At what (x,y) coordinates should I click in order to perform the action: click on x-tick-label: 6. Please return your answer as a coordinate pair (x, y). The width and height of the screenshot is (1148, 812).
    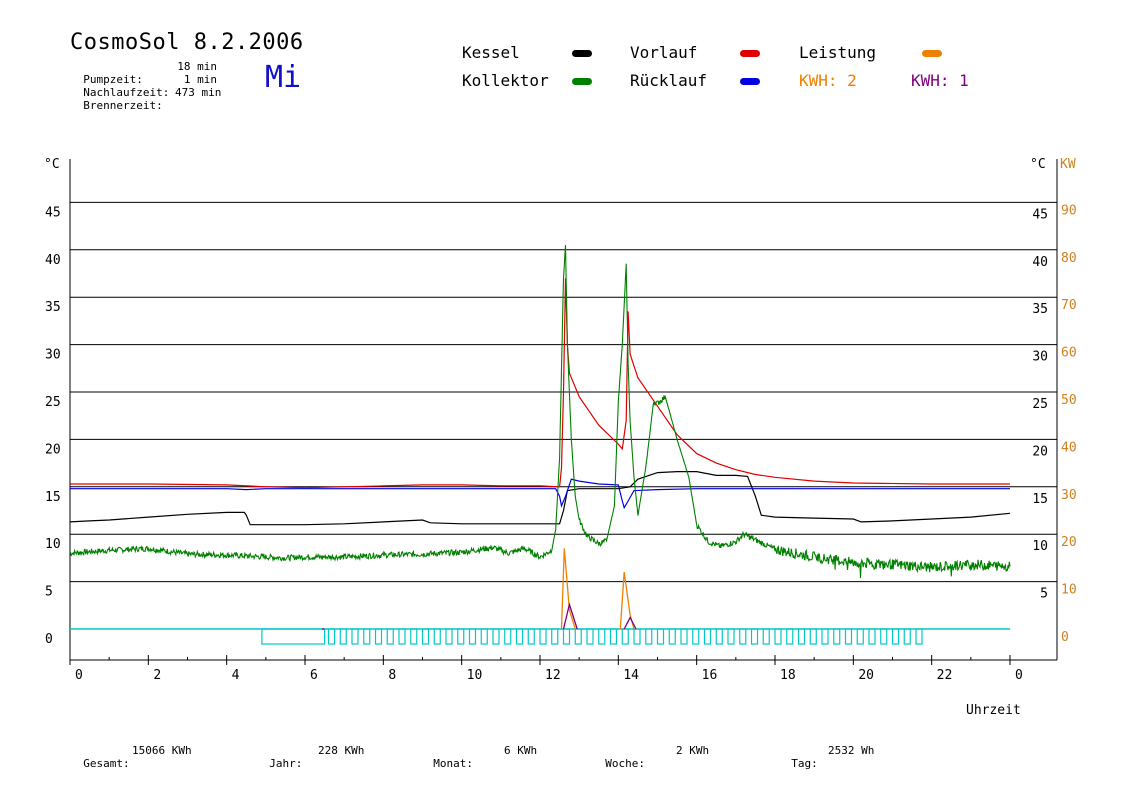
    Looking at the image, I should click on (314, 675).